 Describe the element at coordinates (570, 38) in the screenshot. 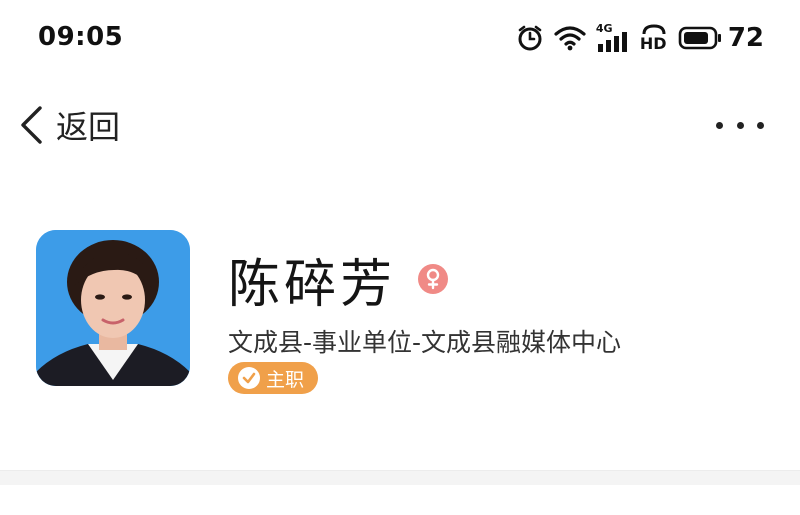

I see `wifi-icon` at that location.